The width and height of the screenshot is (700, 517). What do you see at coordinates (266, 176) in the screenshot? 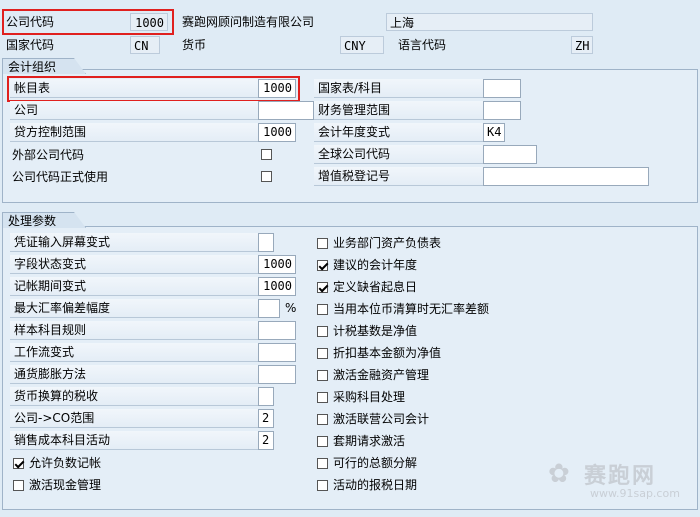
I see `company-code-productive-checkbox` at bounding box center [266, 176].